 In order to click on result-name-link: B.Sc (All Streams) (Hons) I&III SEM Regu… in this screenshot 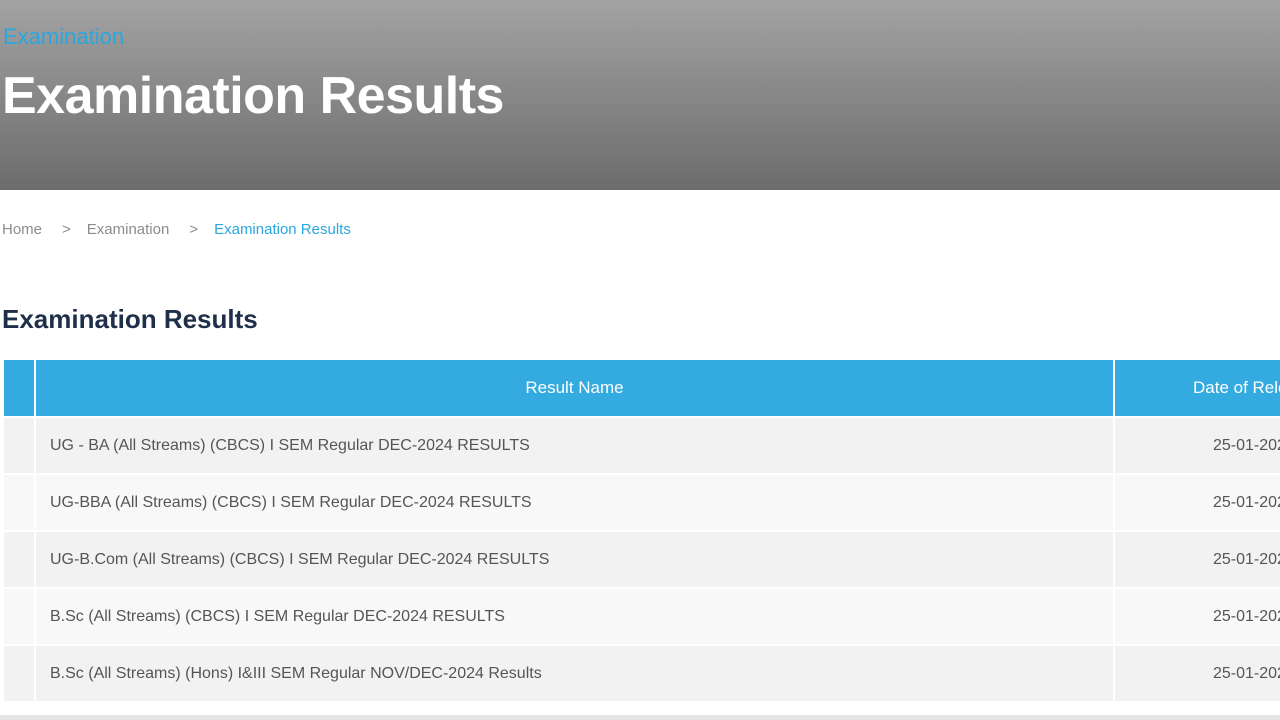, I will do `click(574, 672)`.